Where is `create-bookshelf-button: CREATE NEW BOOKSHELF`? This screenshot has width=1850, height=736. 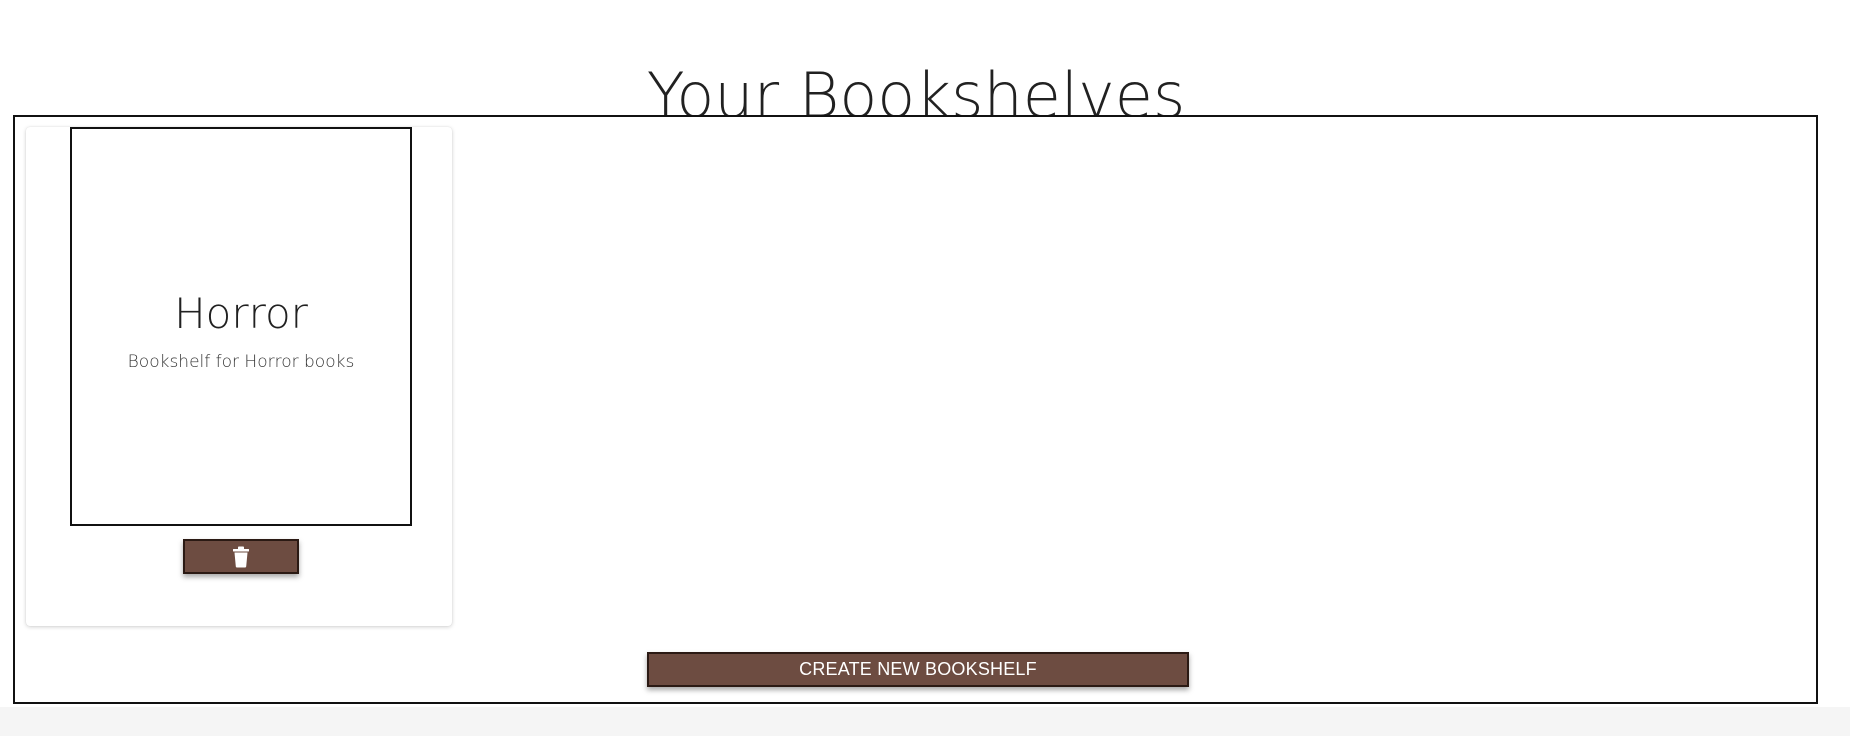 create-bookshelf-button: CREATE NEW BOOKSHELF is located at coordinates (918, 669).